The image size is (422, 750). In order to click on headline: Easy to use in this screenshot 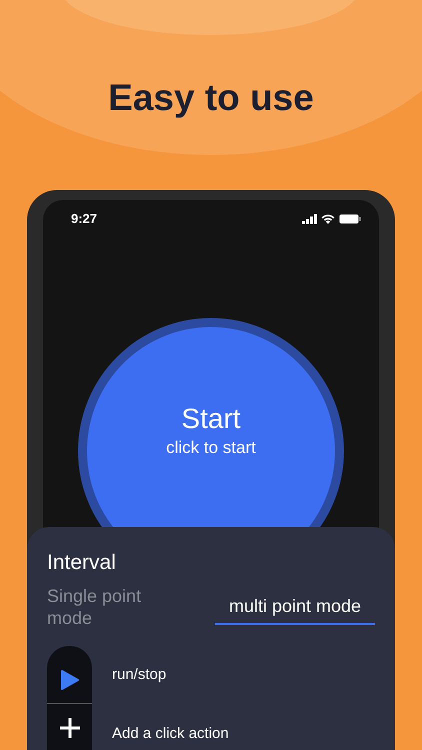, I will do `click(211, 98)`.